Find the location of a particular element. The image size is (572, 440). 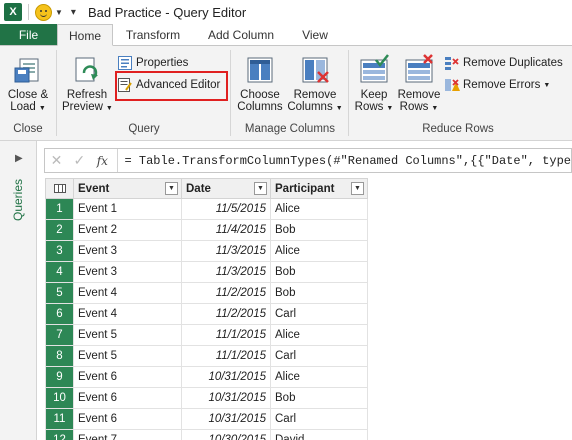

tab-home: Home is located at coordinates (85, 35).